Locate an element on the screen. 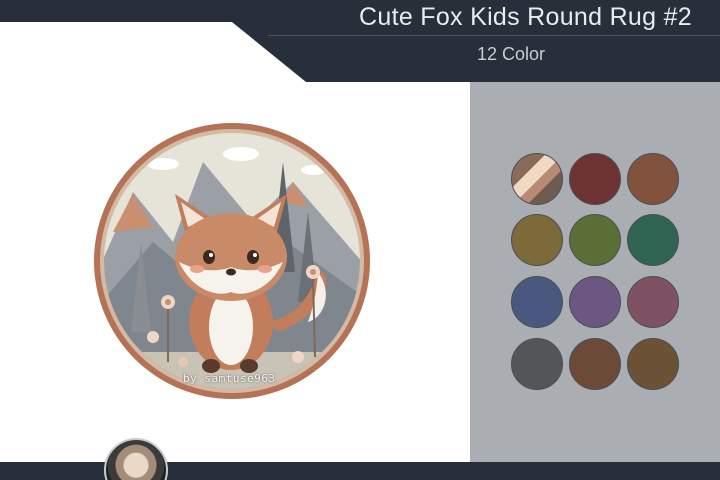  swatch-blue is located at coordinates (537, 302).